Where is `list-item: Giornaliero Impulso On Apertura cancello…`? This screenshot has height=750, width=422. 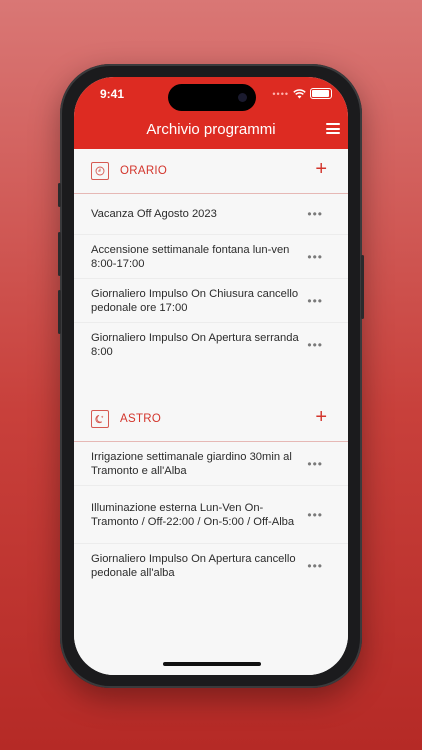 list-item: Giornaliero Impulso On Apertura cancello… is located at coordinates (211, 565).